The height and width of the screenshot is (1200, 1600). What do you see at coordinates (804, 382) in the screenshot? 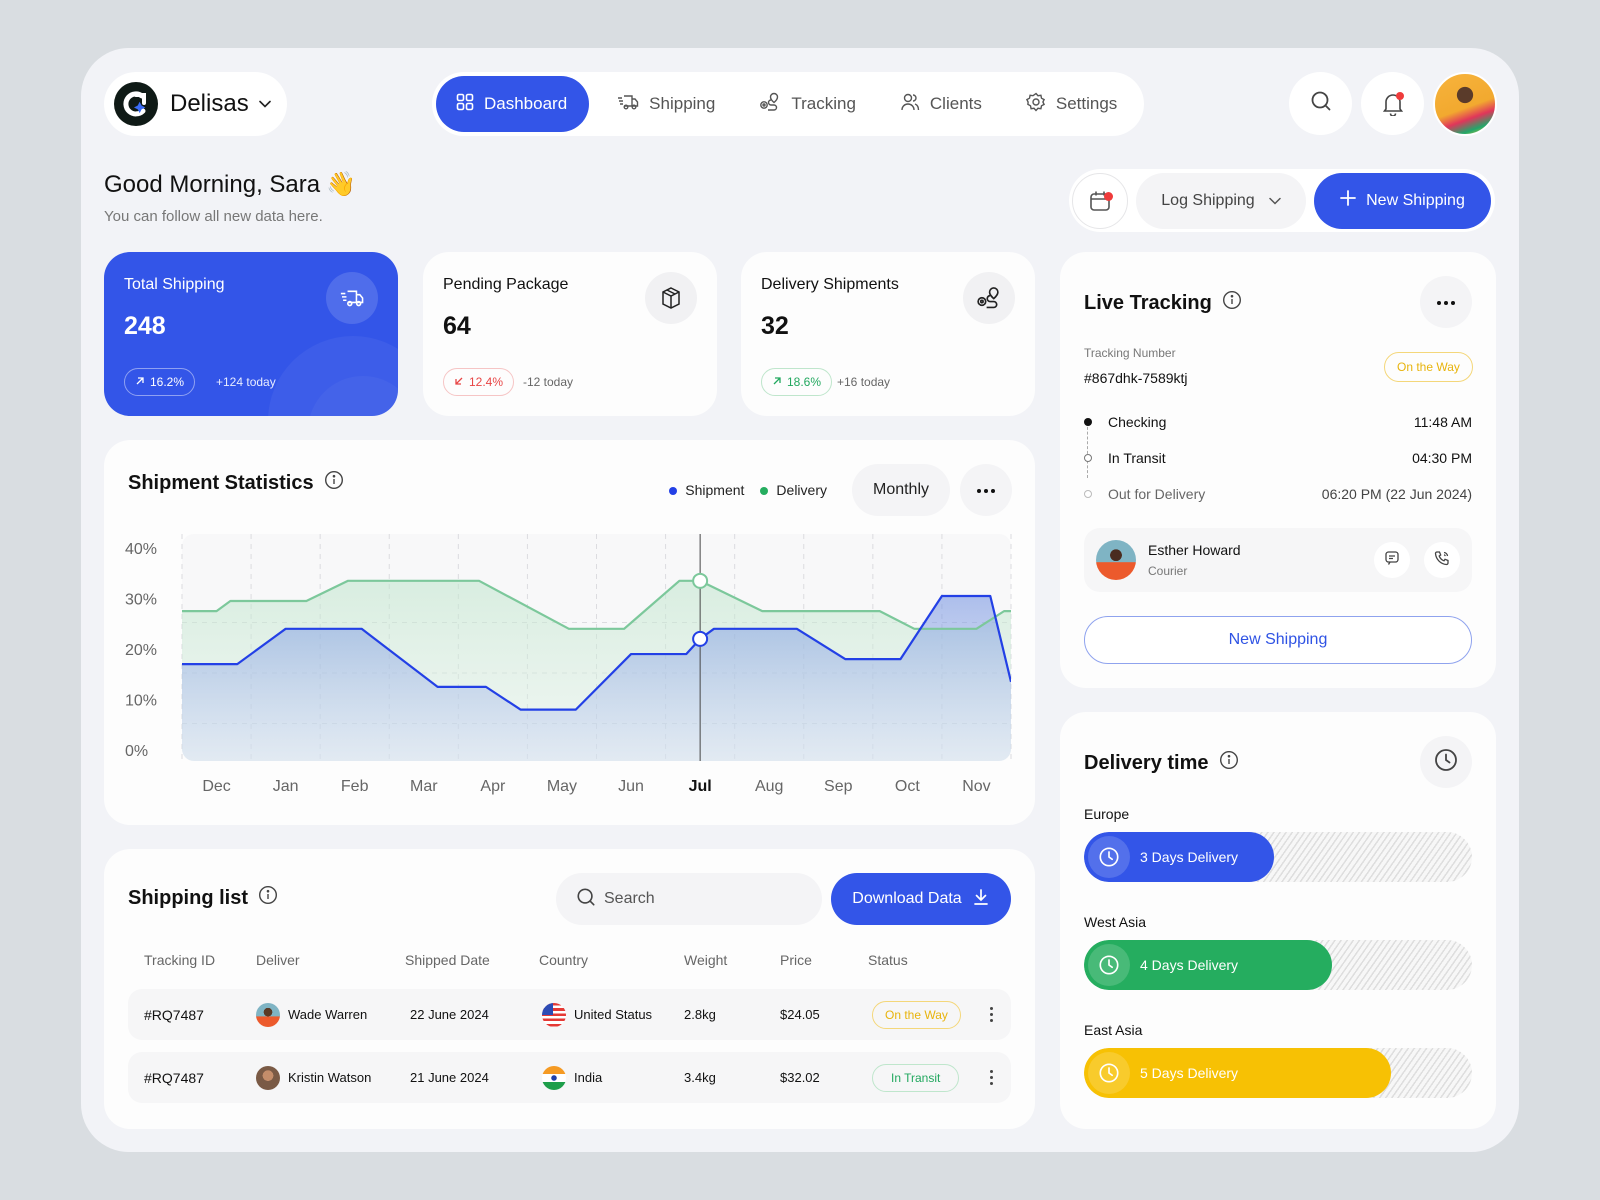
I see `change-value: 18.6%` at bounding box center [804, 382].